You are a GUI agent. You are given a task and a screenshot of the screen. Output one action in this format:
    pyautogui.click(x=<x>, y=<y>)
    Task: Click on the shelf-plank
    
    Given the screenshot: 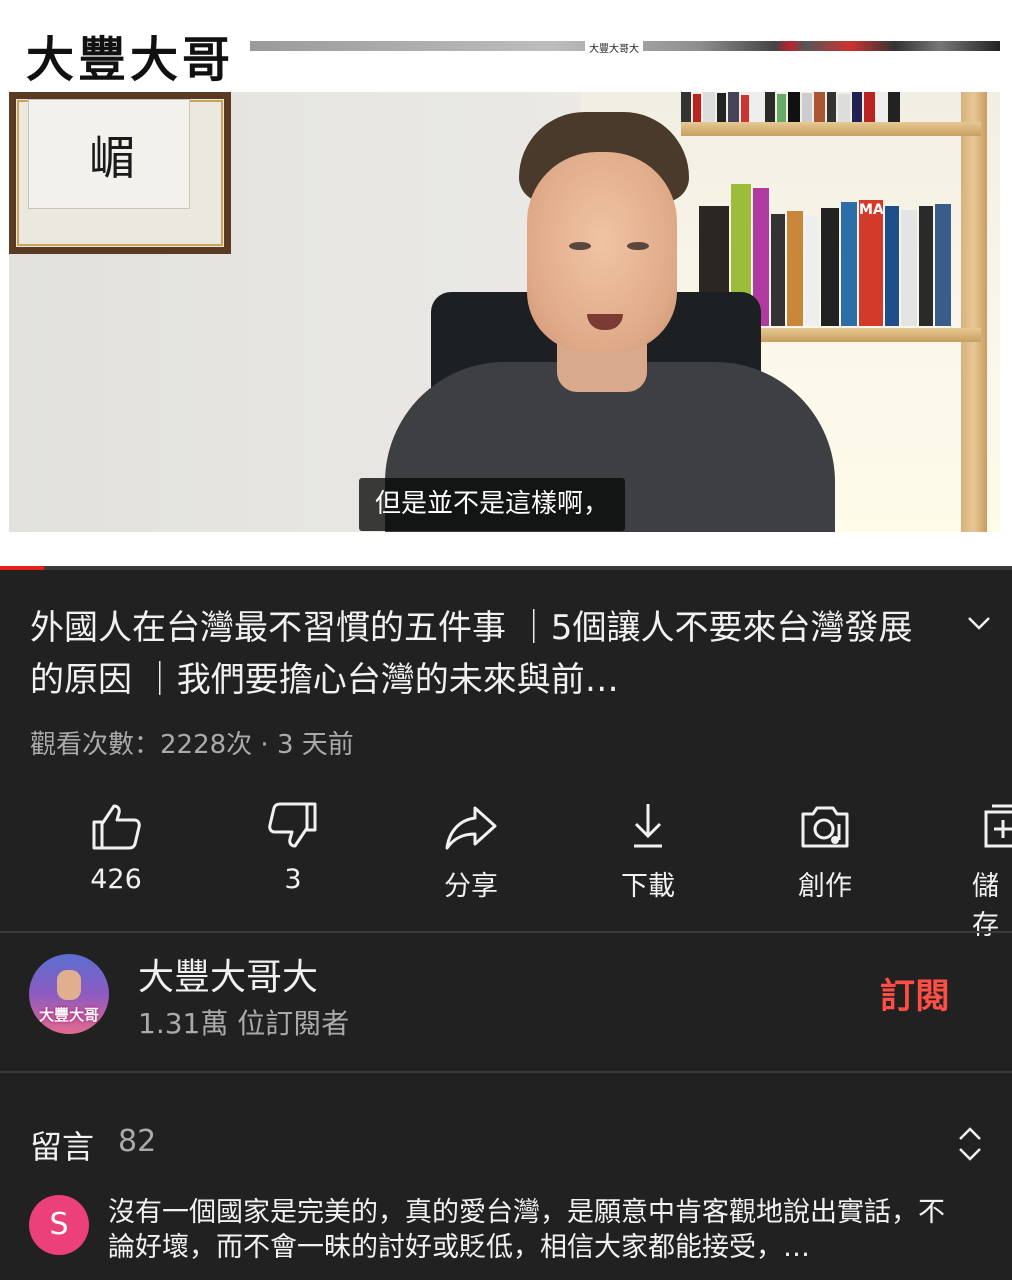 What is the action you would take?
    pyautogui.click(x=831, y=129)
    